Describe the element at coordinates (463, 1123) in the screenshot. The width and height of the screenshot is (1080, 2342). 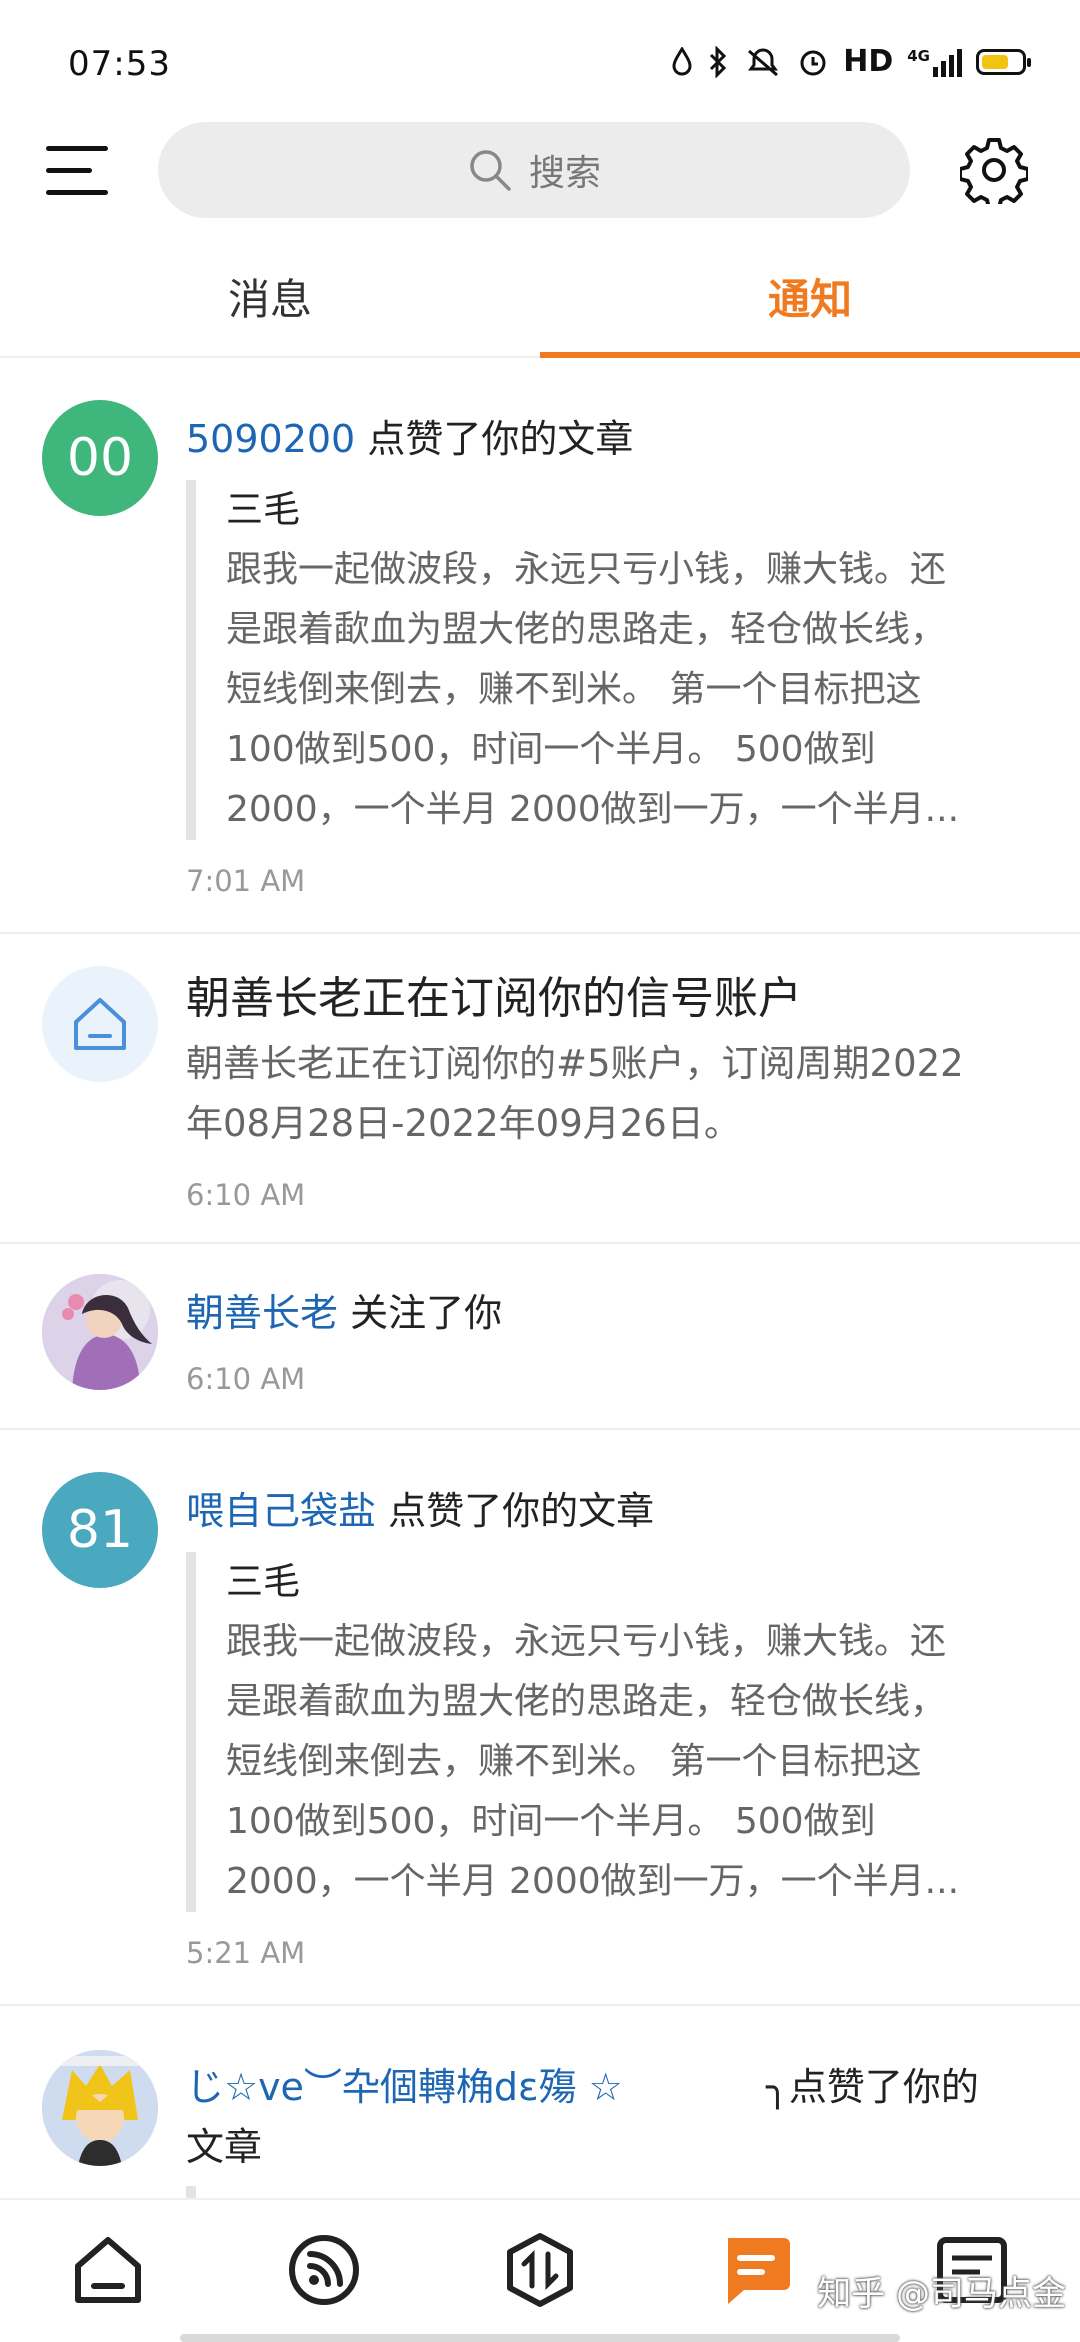
I see `body-line: 年08月28日-2022年09月26日。` at that location.